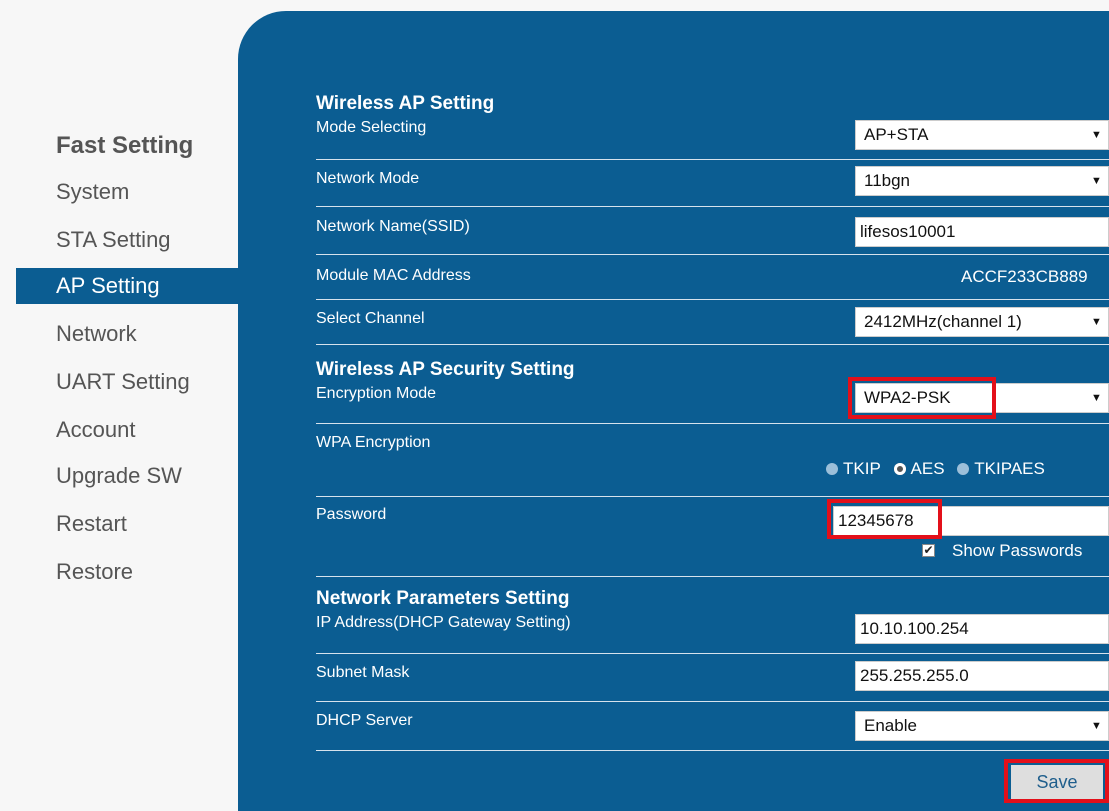  What do you see at coordinates (982, 676) in the screenshot?
I see `subnet-mask-input` at bounding box center [982, 676].